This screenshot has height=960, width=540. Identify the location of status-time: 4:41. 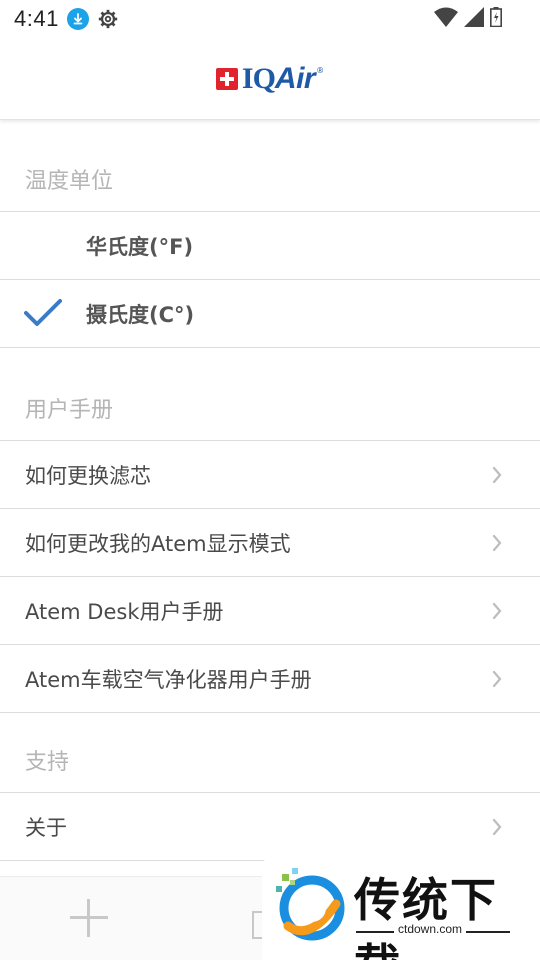
(36, 18).